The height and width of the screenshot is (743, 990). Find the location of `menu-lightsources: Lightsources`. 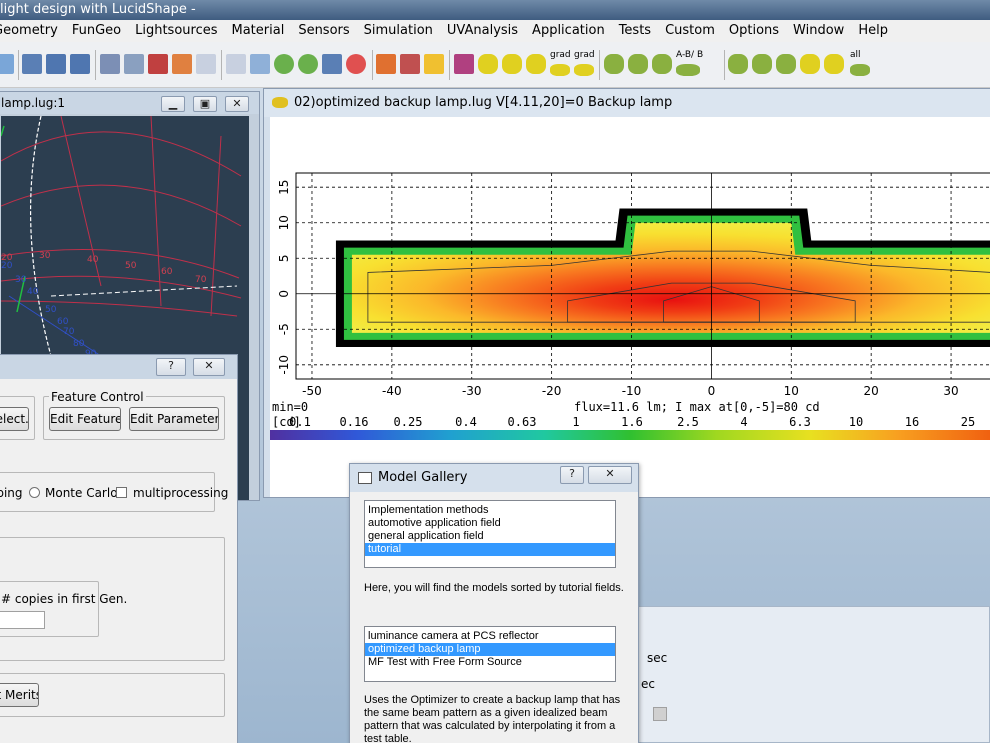

menu-lightsources: Lightsources is located at coordinates (176, 31).